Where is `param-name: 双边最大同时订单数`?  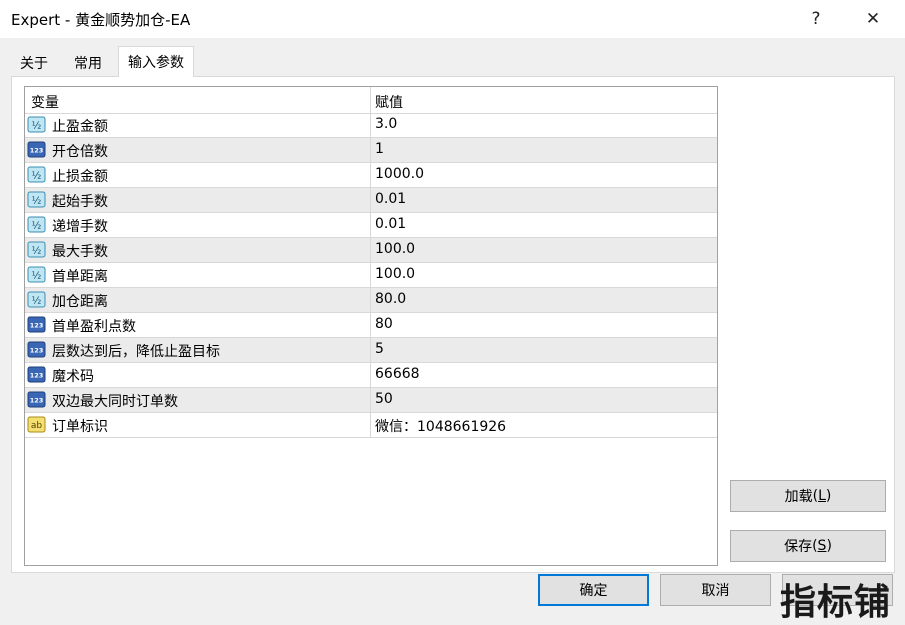 param-name: 双边最大同时订单数 is located at coordinates (115, 402).